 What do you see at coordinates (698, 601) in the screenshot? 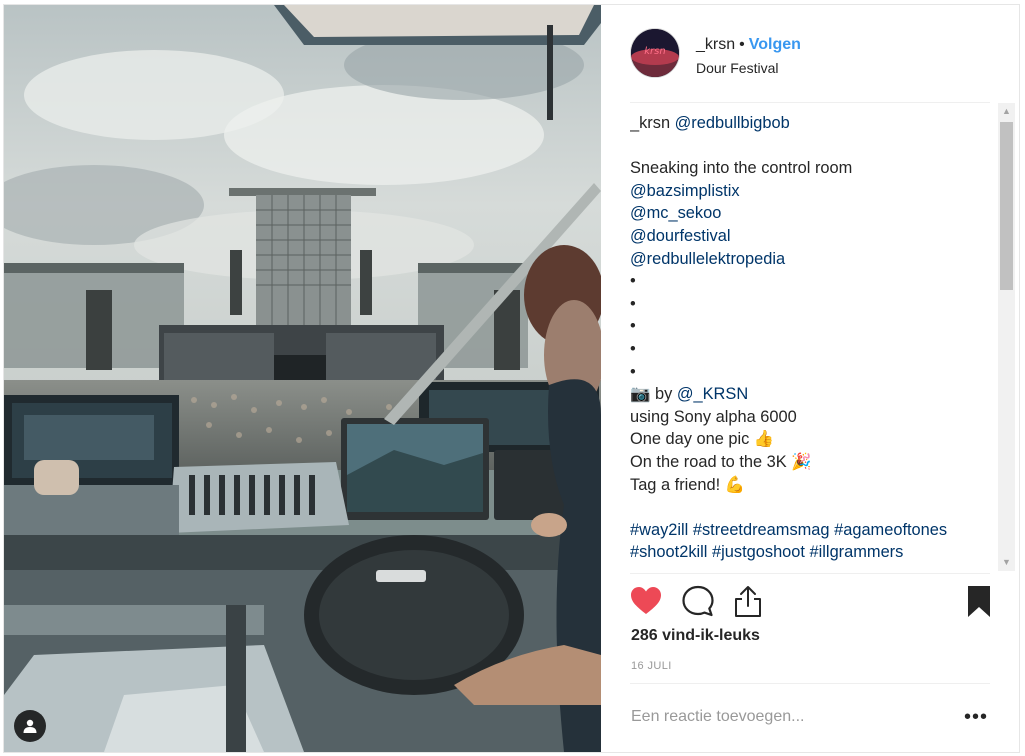
I see `comment-icon` at bounding box center [698, 601].